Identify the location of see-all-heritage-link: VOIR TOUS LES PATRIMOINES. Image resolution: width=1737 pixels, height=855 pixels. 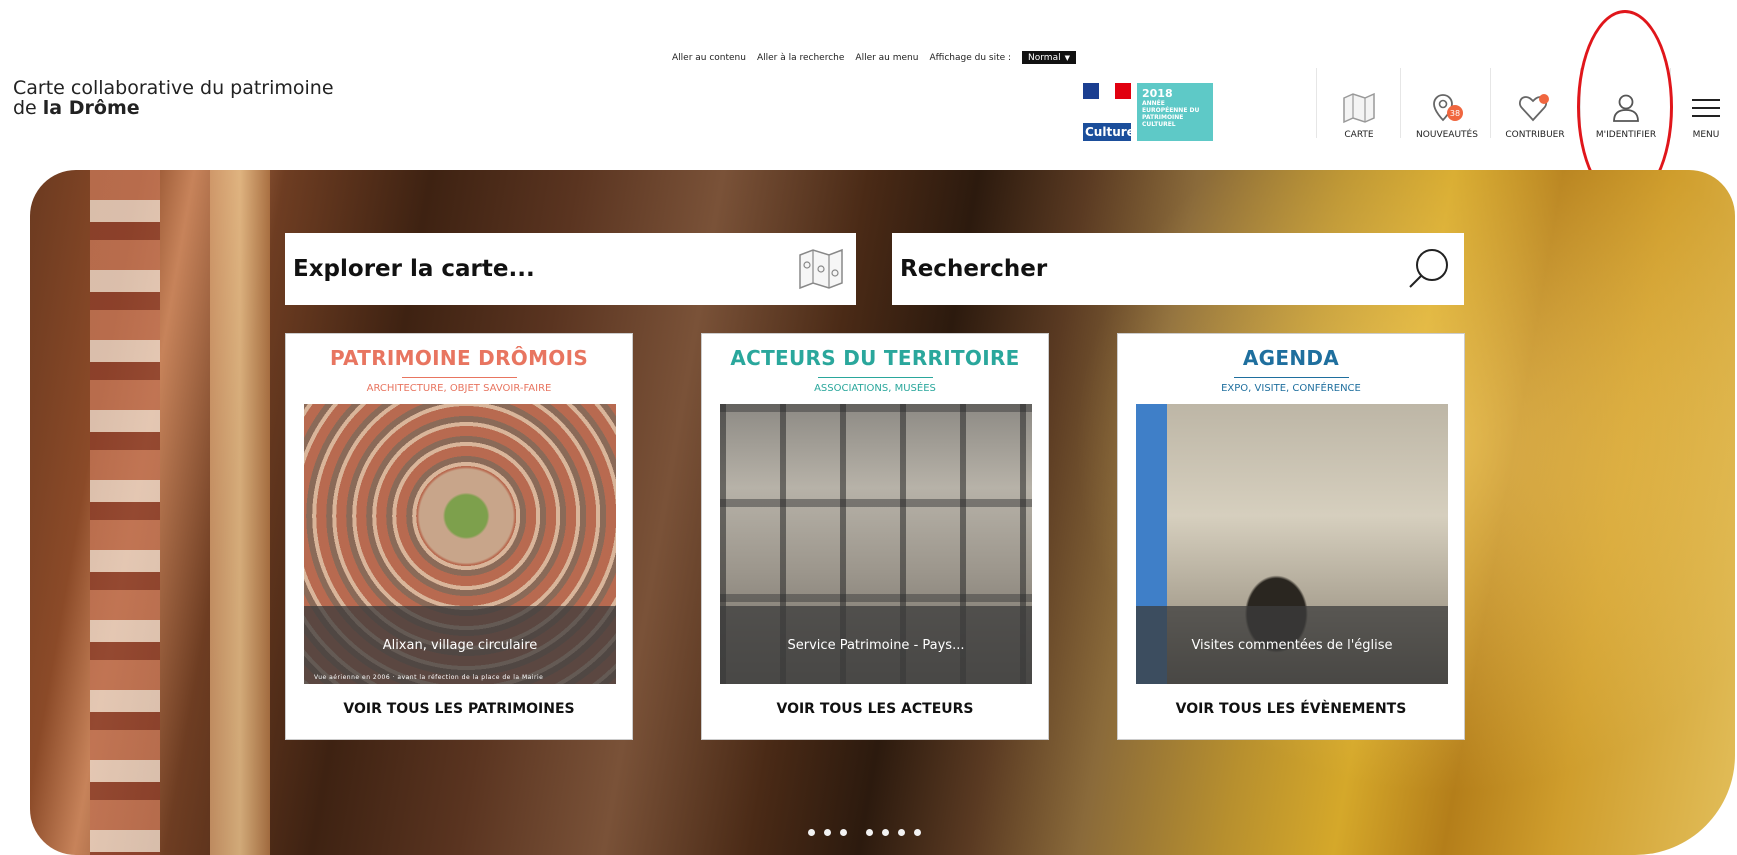
(459, 709).